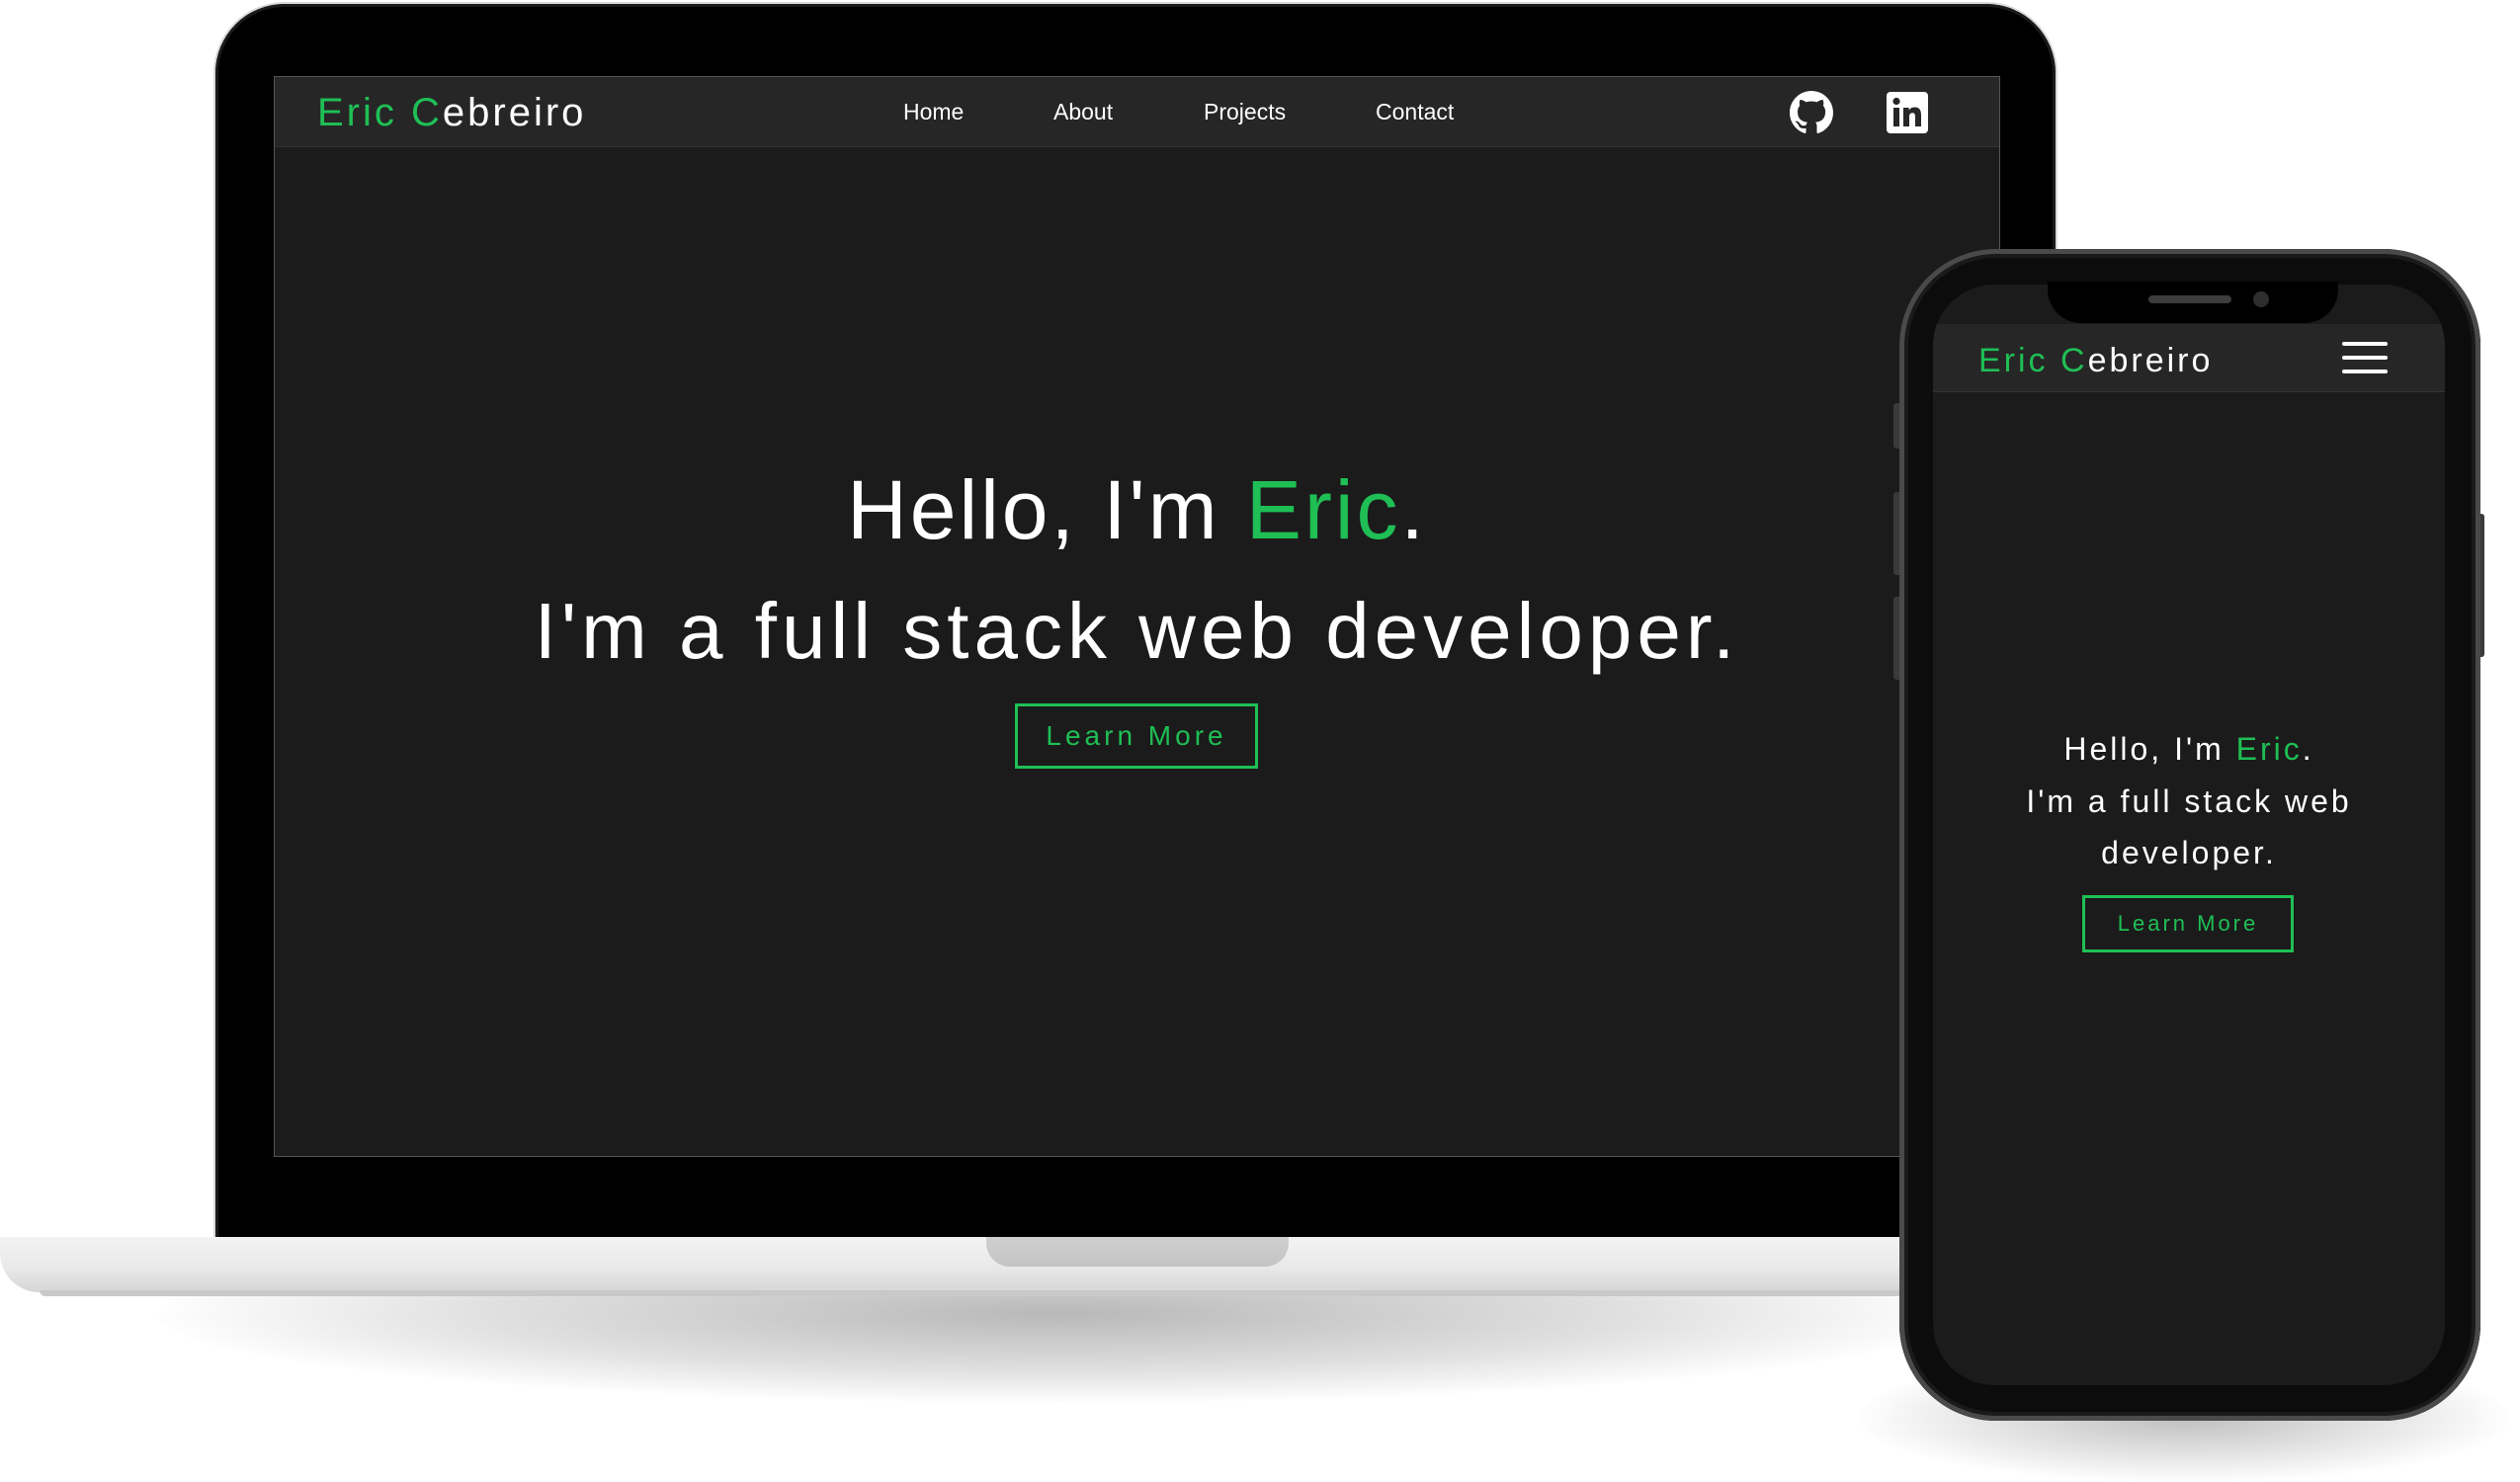 Image resolution: width=2520 pixels, height=1482 pixels. What do you see at coordinates (1137, 631) in the screenshot?
I see `hero-tagline: I'm a full stack web developer.` at bounding box center [1137, 631].